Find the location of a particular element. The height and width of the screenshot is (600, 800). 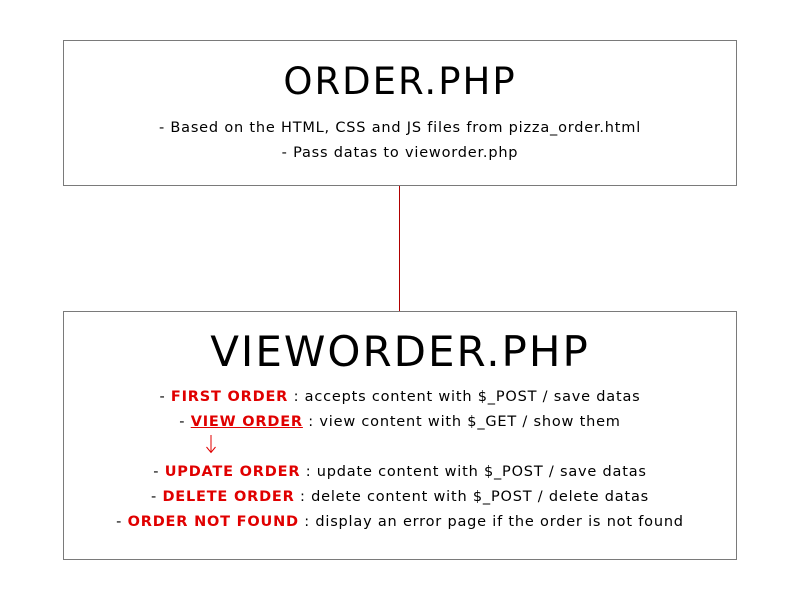

item-description: : view content with $_GET / show them is located at coordinates (461, 422).